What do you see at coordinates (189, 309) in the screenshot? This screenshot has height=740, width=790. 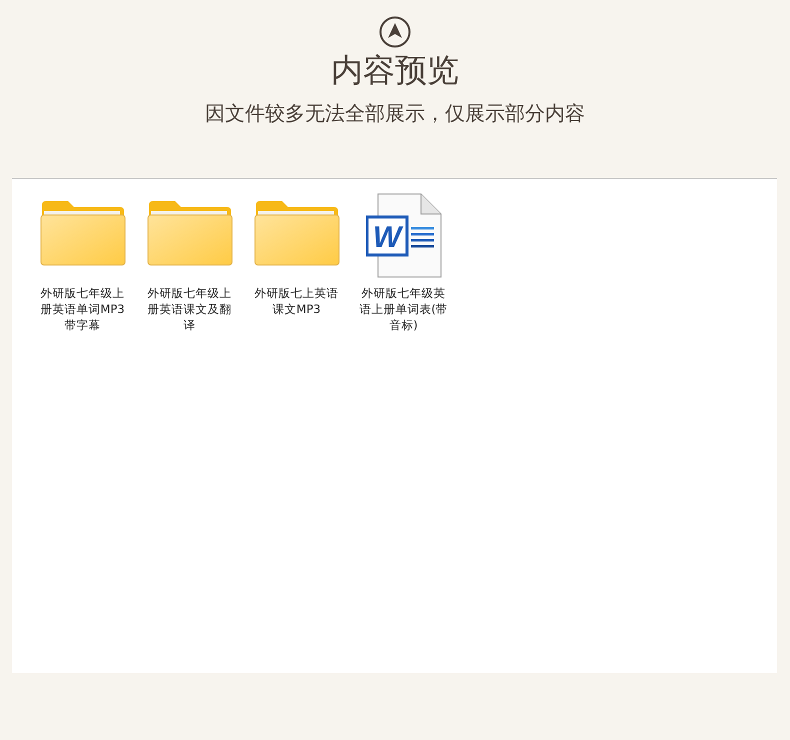 I see `file-name: 外研版七年级上册英语课文及翻译` at bounding box center [189, 309].